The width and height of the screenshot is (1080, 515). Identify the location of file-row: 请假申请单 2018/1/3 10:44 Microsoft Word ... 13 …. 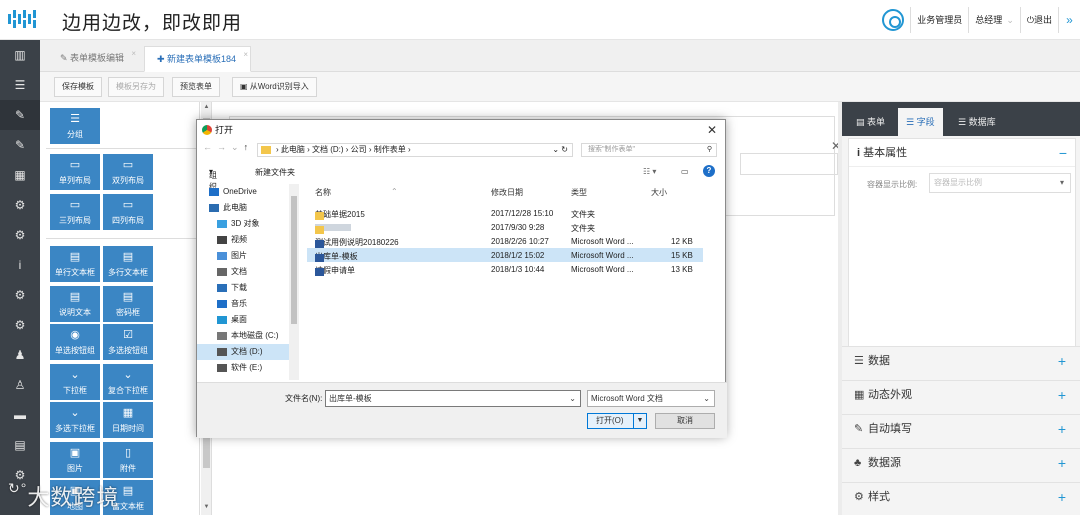
(505, 269).